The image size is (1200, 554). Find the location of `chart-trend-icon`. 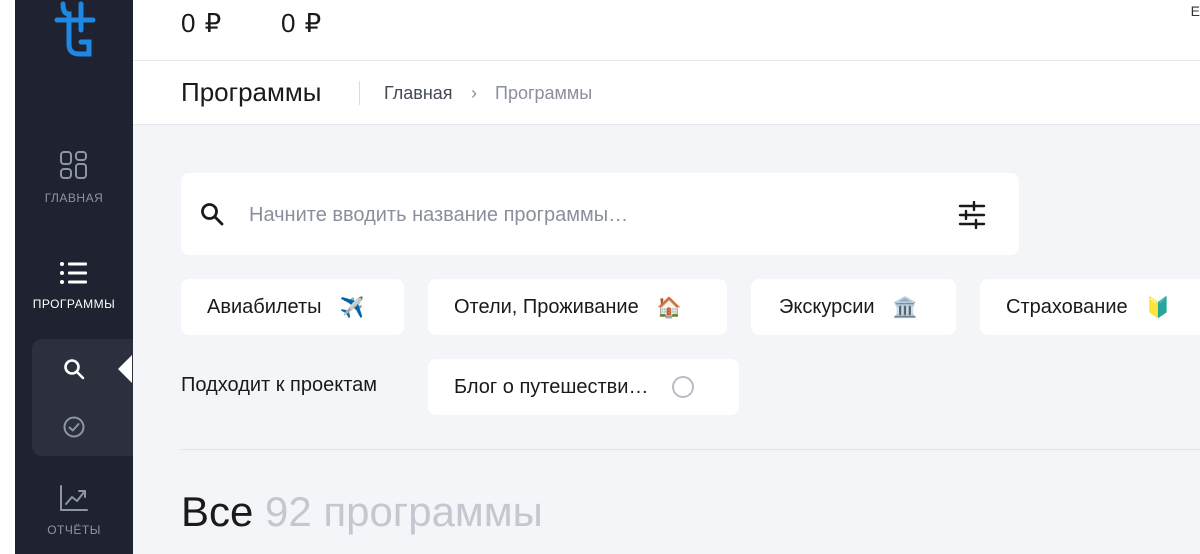

chart-trend-icon is located at coordinates (74, 498).